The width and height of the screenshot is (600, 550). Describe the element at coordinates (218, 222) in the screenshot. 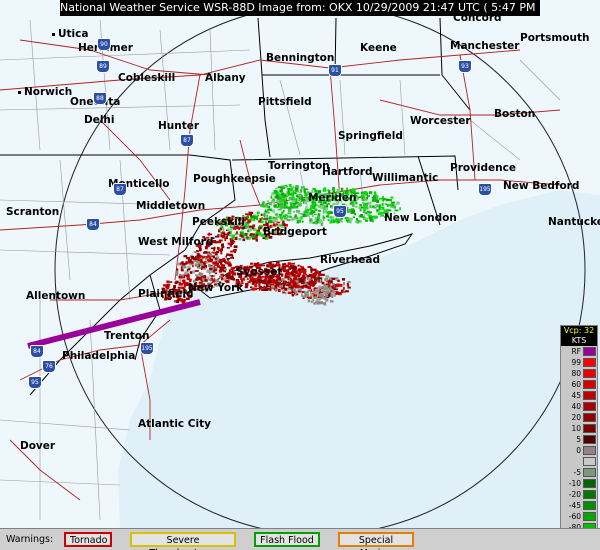

I see `city-label: Peekskill` at that location.